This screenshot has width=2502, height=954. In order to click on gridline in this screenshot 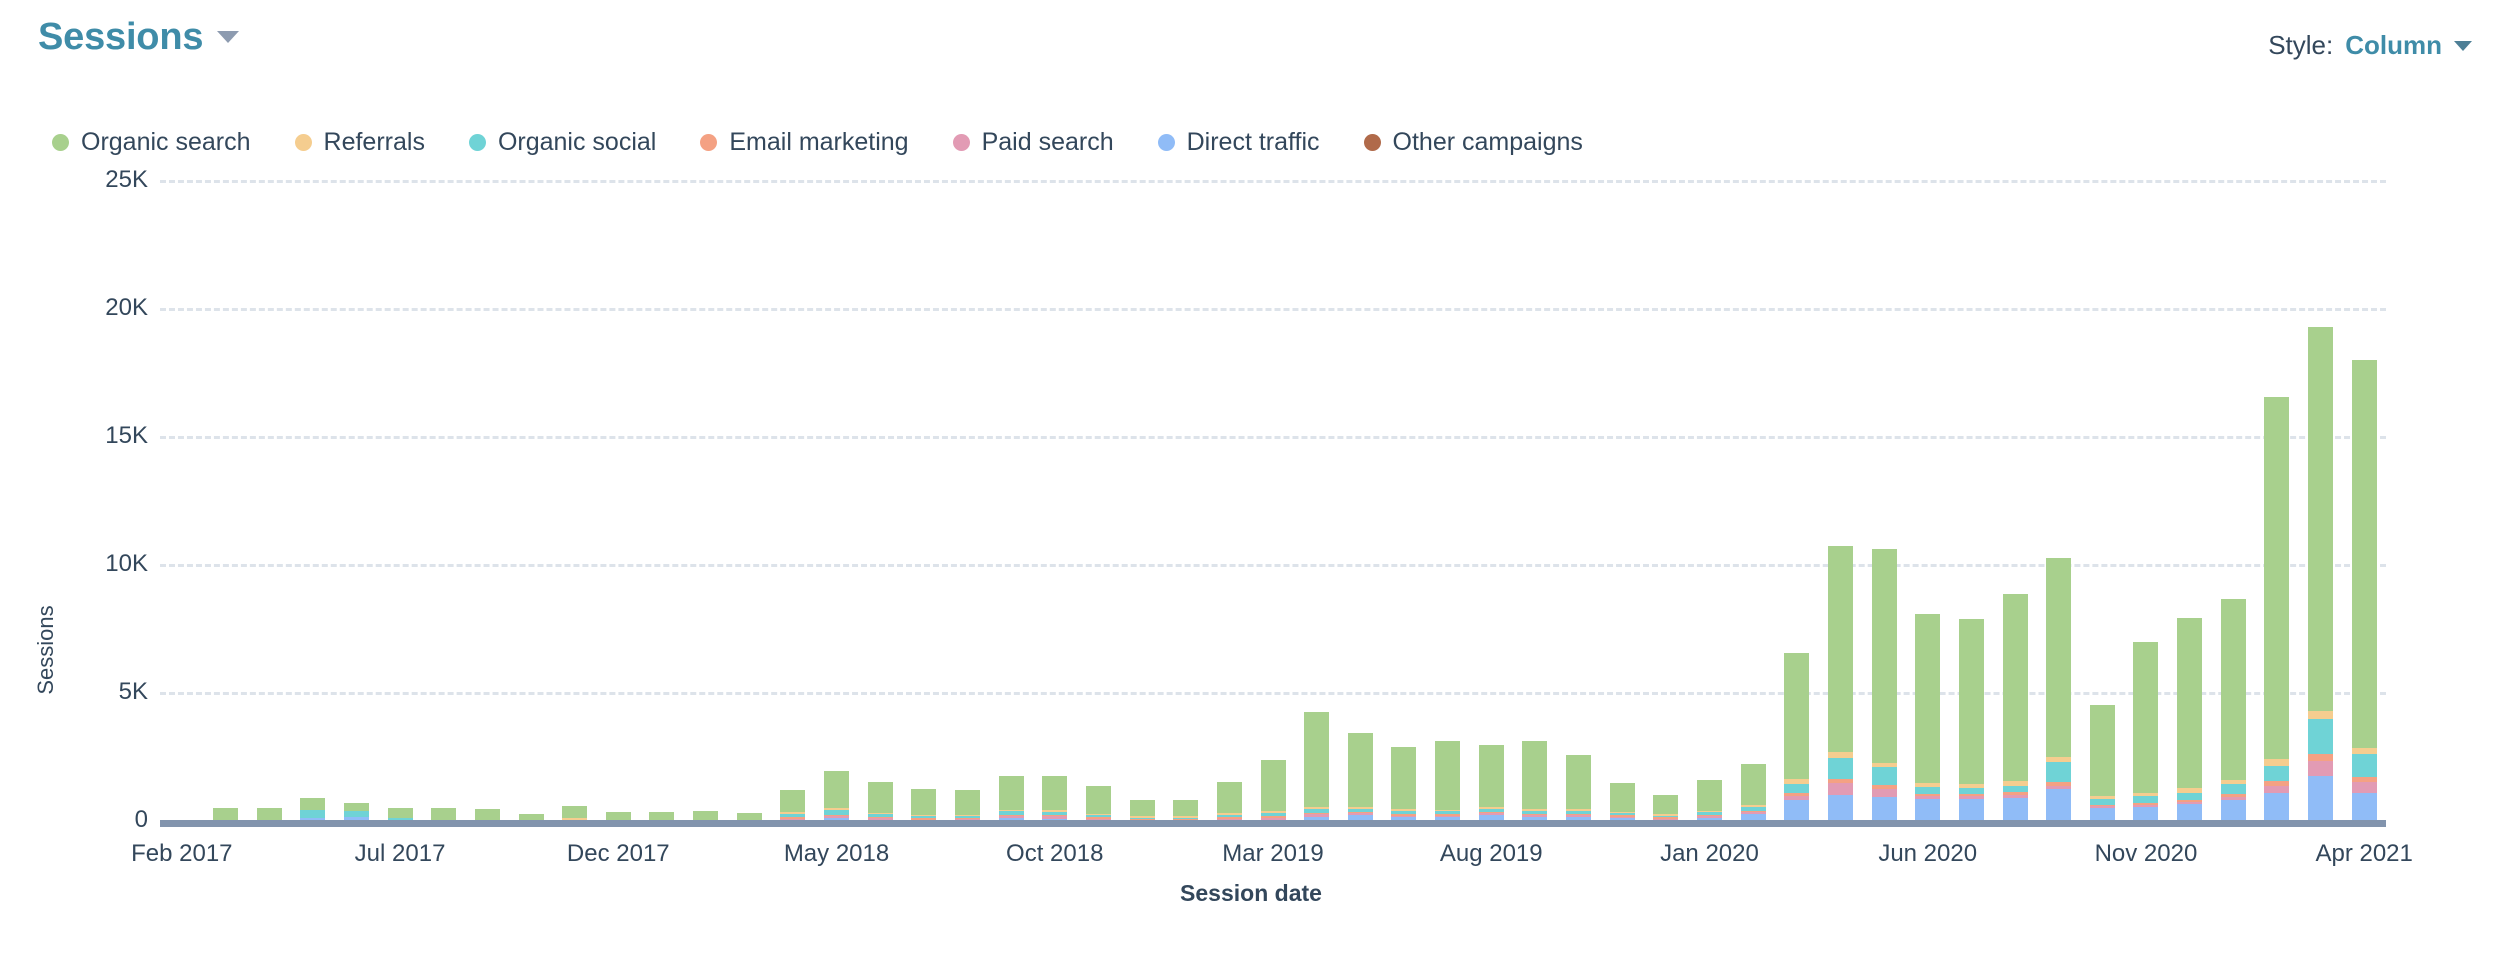, I will do `click(1273, 181)`.